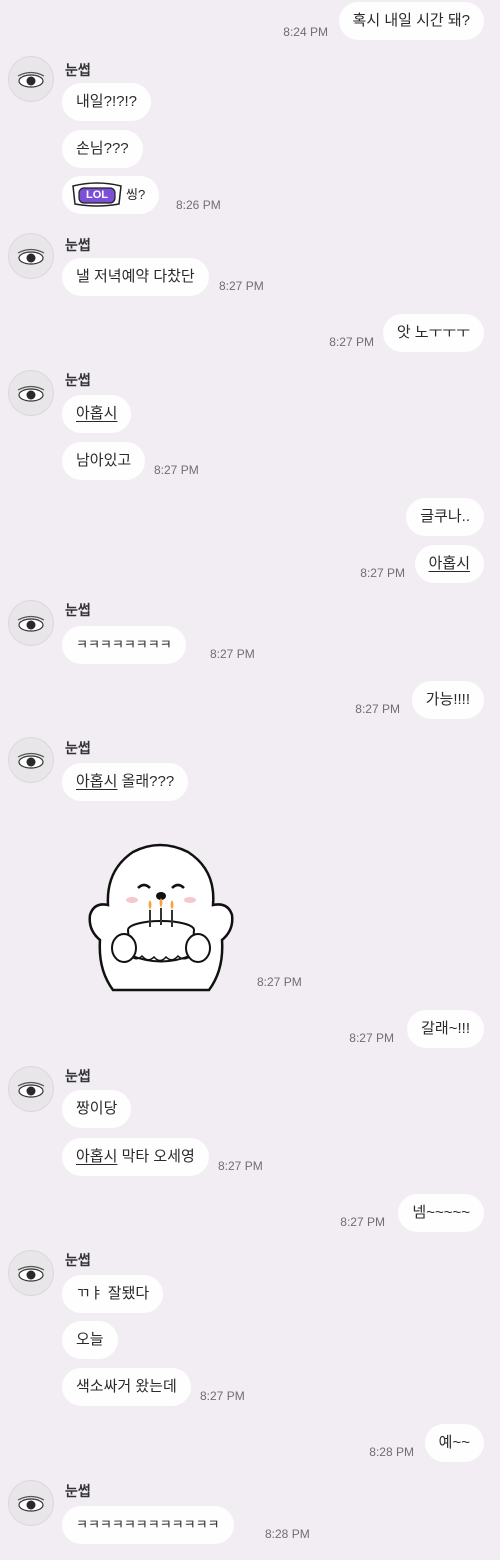  What do you see at coordinates (97, 414) in the screenshot?
I see `message-bubble-received: 아홉시` at bounding box center [97, 414].